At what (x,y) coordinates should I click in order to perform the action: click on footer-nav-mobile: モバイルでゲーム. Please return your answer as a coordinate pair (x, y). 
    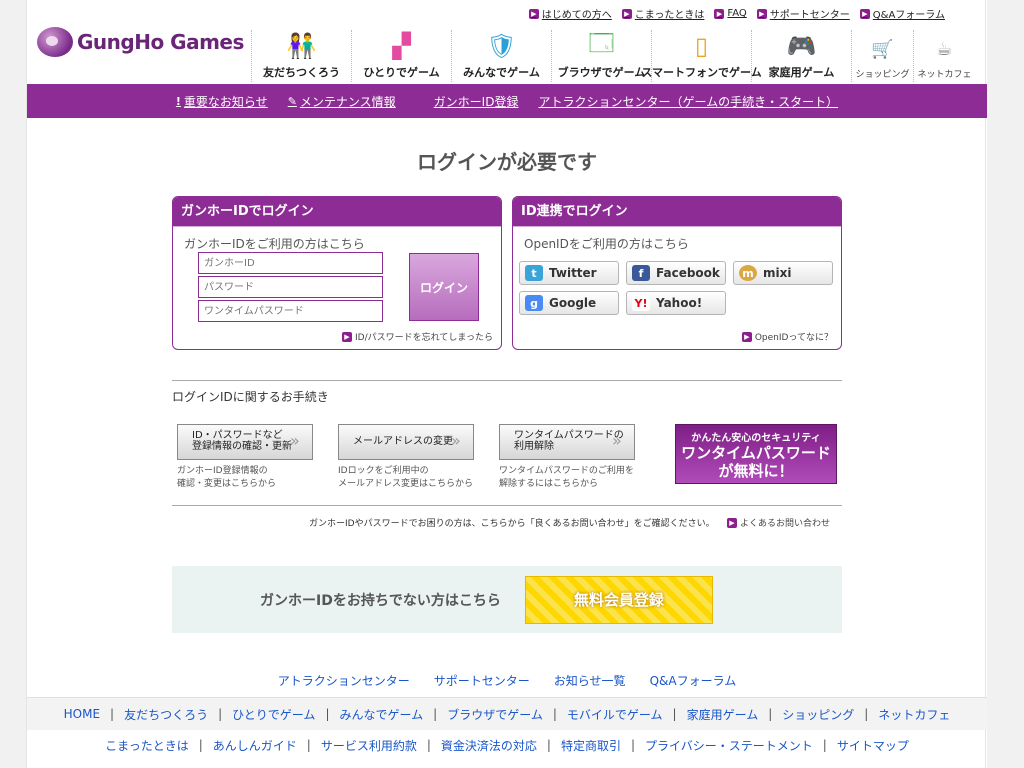
    Looking at the image, I should click on (615, 714).